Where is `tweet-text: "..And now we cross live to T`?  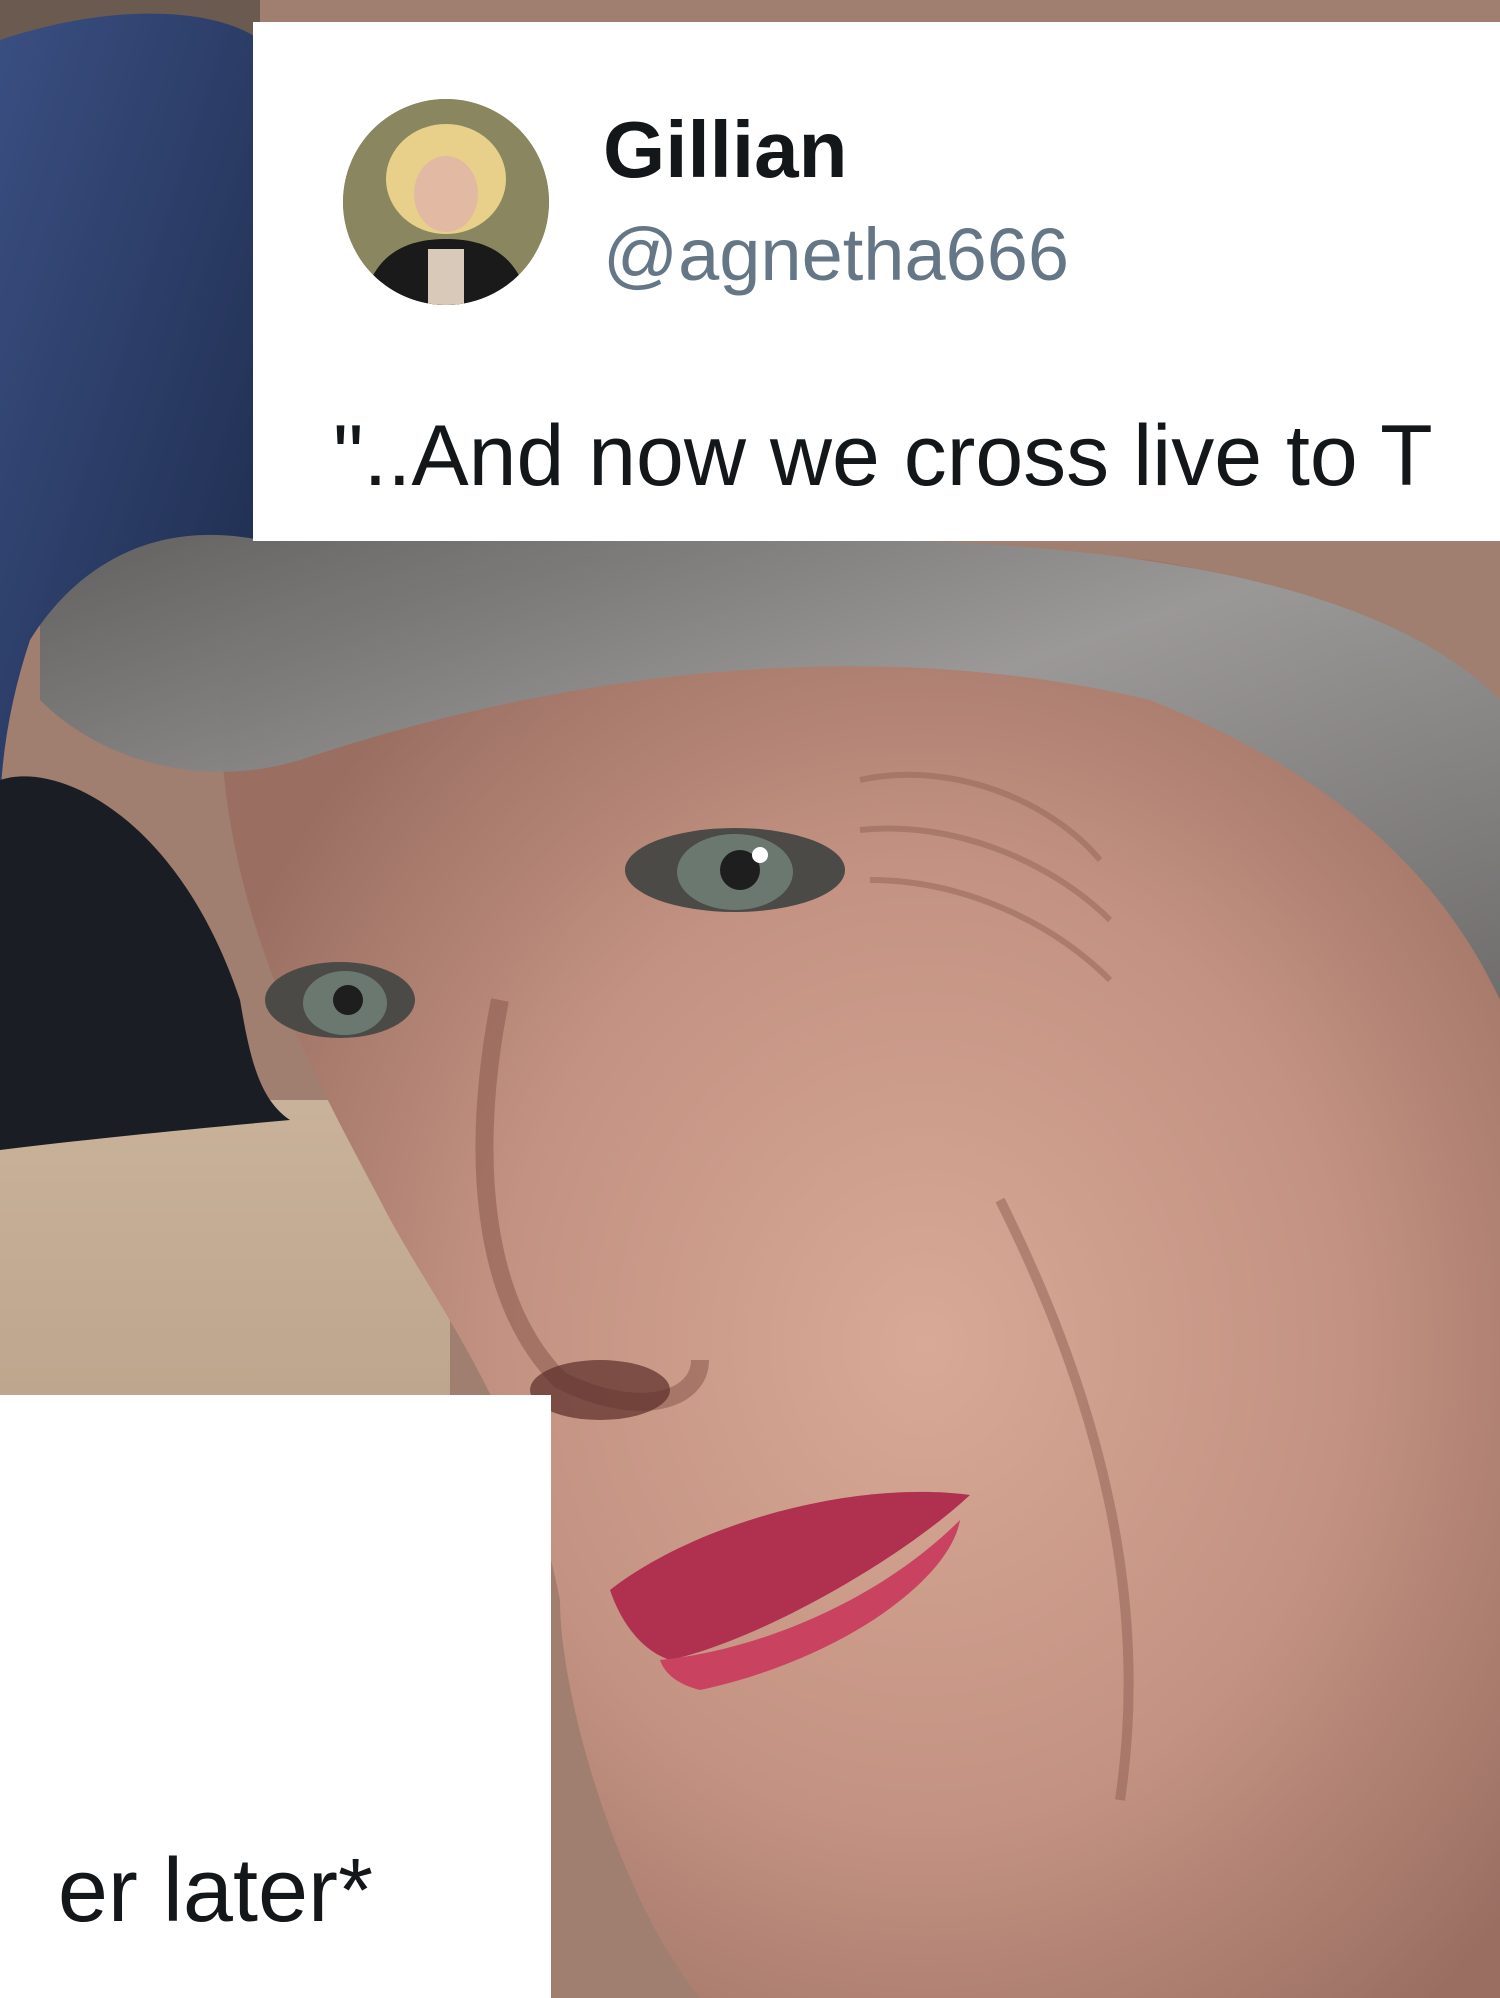
tweet-text: "..And now we cross live to T is located at coordinates (883, 456).